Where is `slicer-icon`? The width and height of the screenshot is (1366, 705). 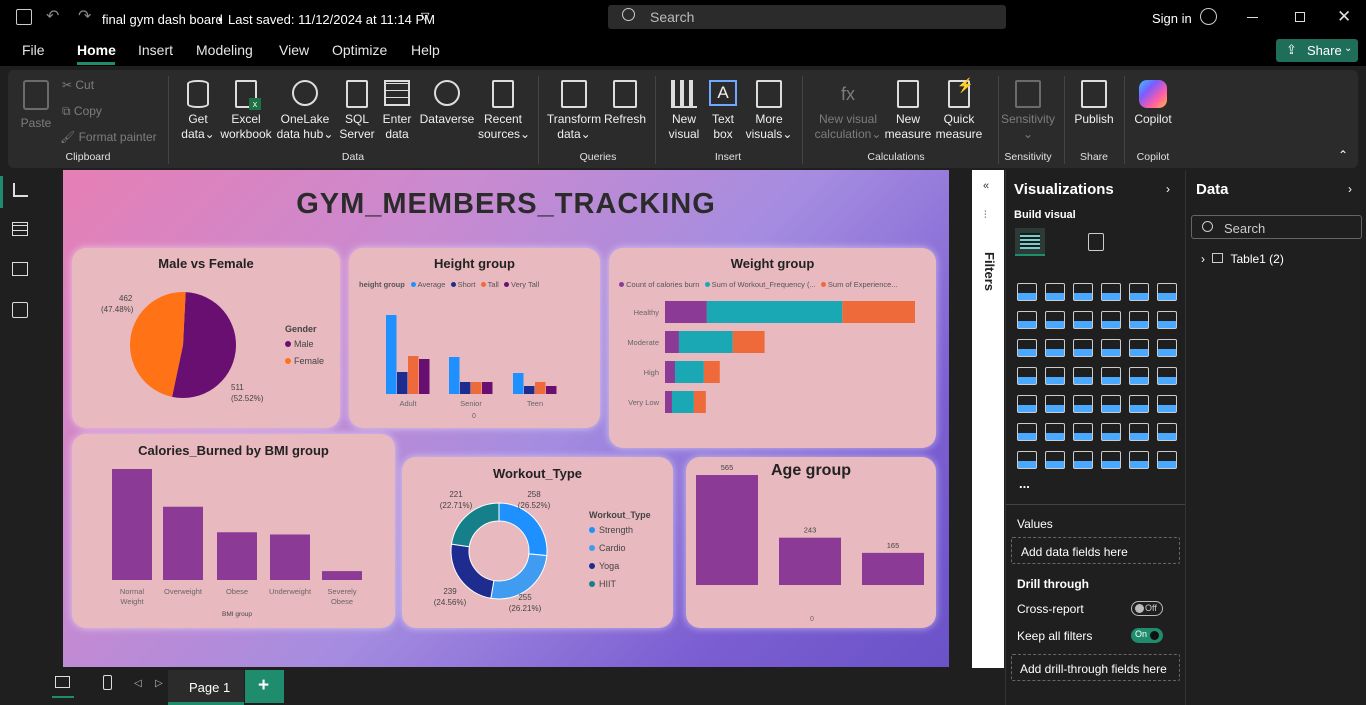
slicer-icon is located at coordinates (1083, 404).